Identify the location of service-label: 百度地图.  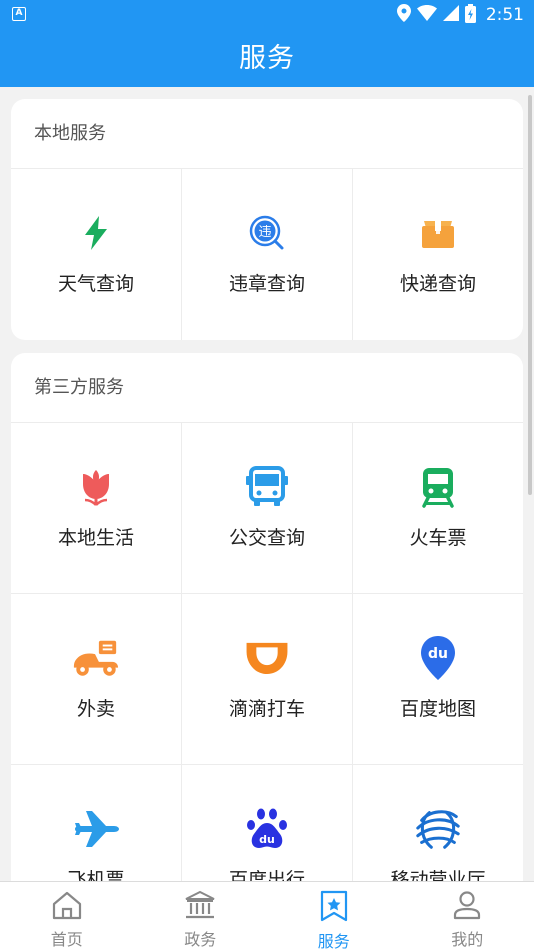
(437, 709).